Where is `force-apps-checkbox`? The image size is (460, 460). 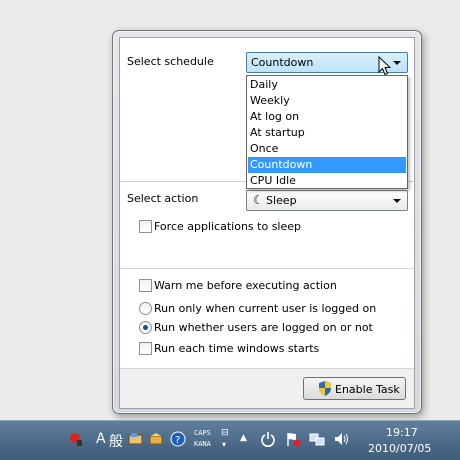
force-apps-checkbox is located at coordinates (145, 226).